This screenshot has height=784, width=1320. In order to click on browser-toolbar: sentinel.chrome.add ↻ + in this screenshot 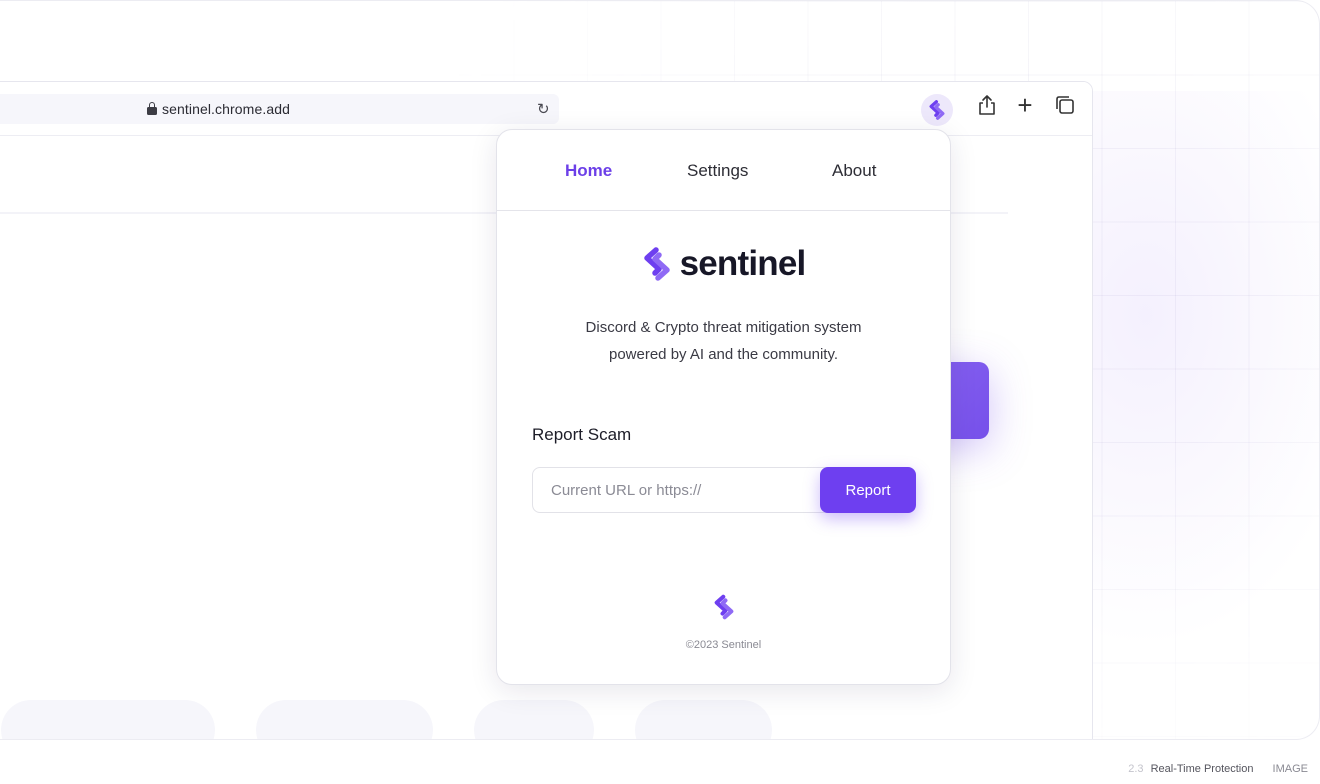, I will do `click(546, 109)`.